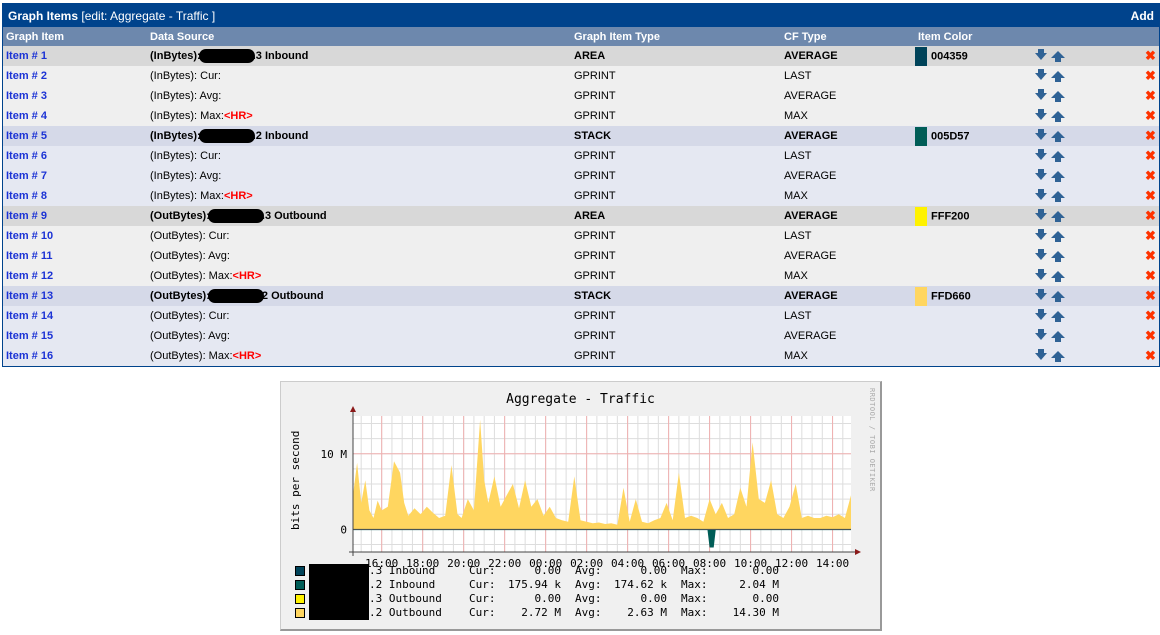  Describe the element at coordinates (175, 135) in the screenshot. I see `data-source-text: (InBytes):` at that location.